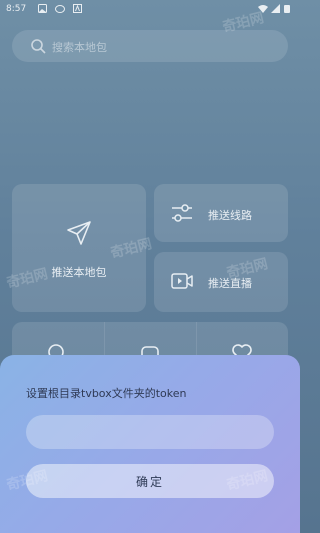 This screenshot has width=320, height=533. Describe the element at coordinates (106, 393) in the screenshot. I see `dialog-title: 设置根目录tvbox文件夹的token` at that location.